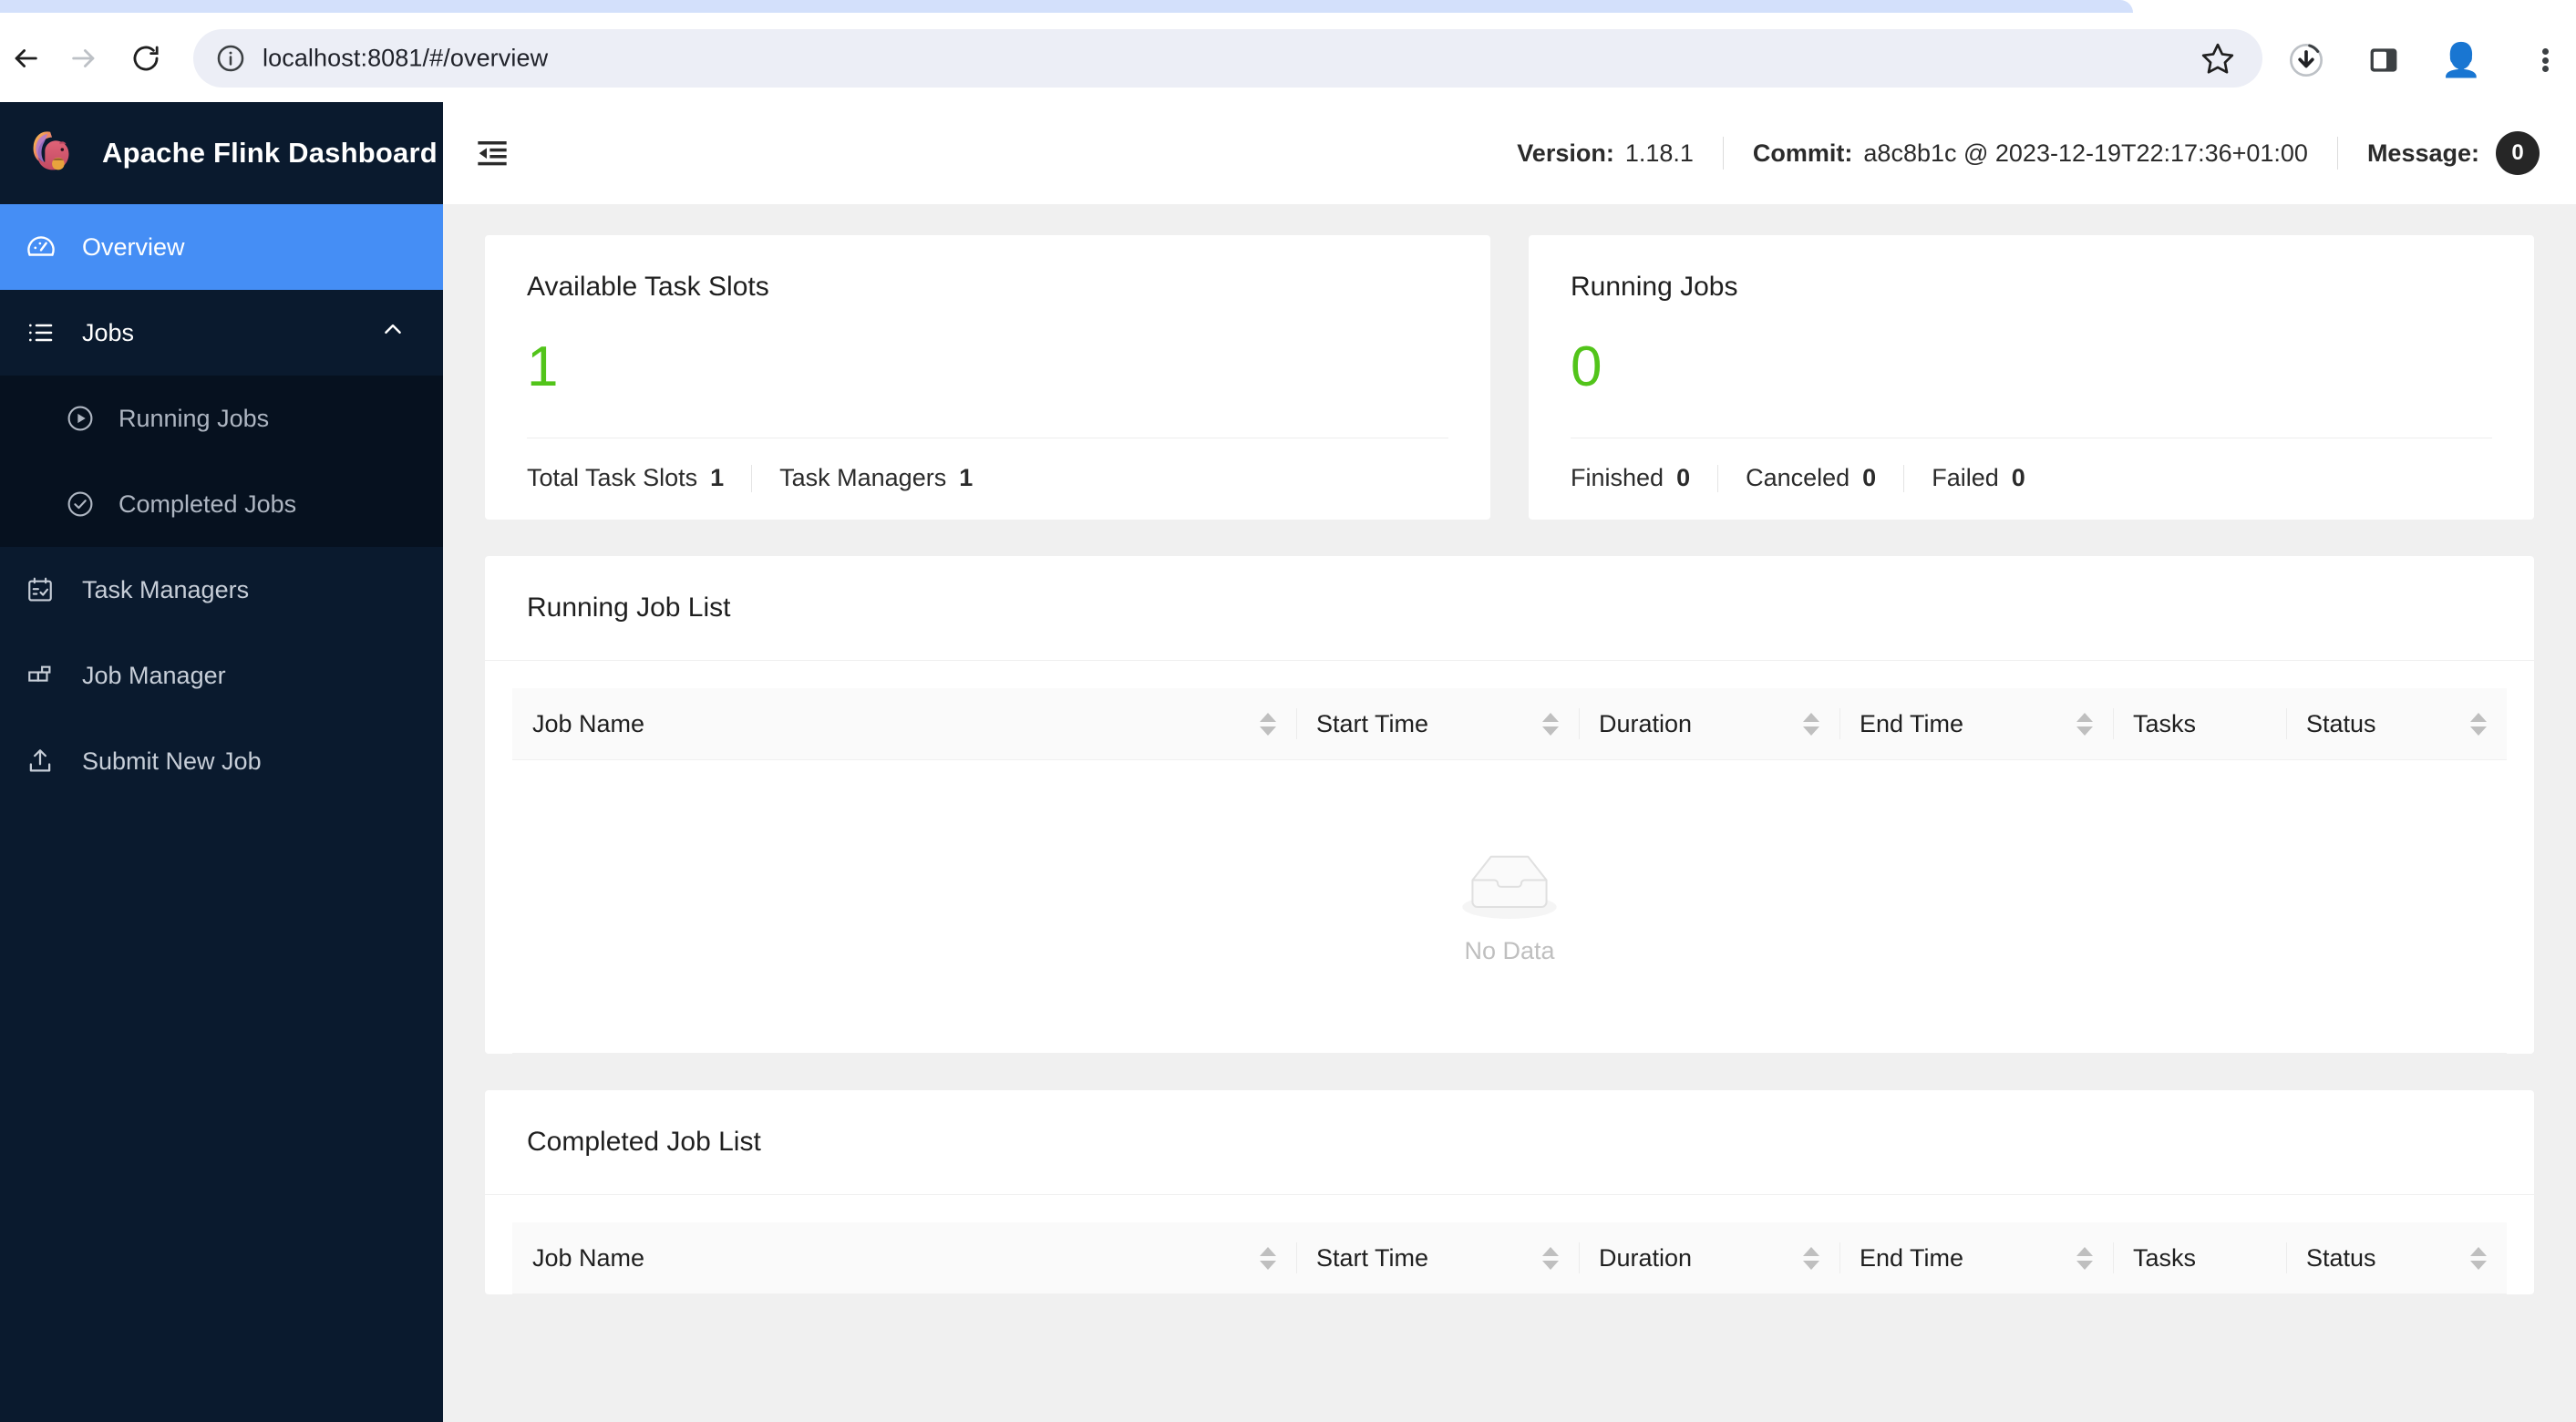  I want to click on task-managers-label: Task Managers, so click(863, 477).